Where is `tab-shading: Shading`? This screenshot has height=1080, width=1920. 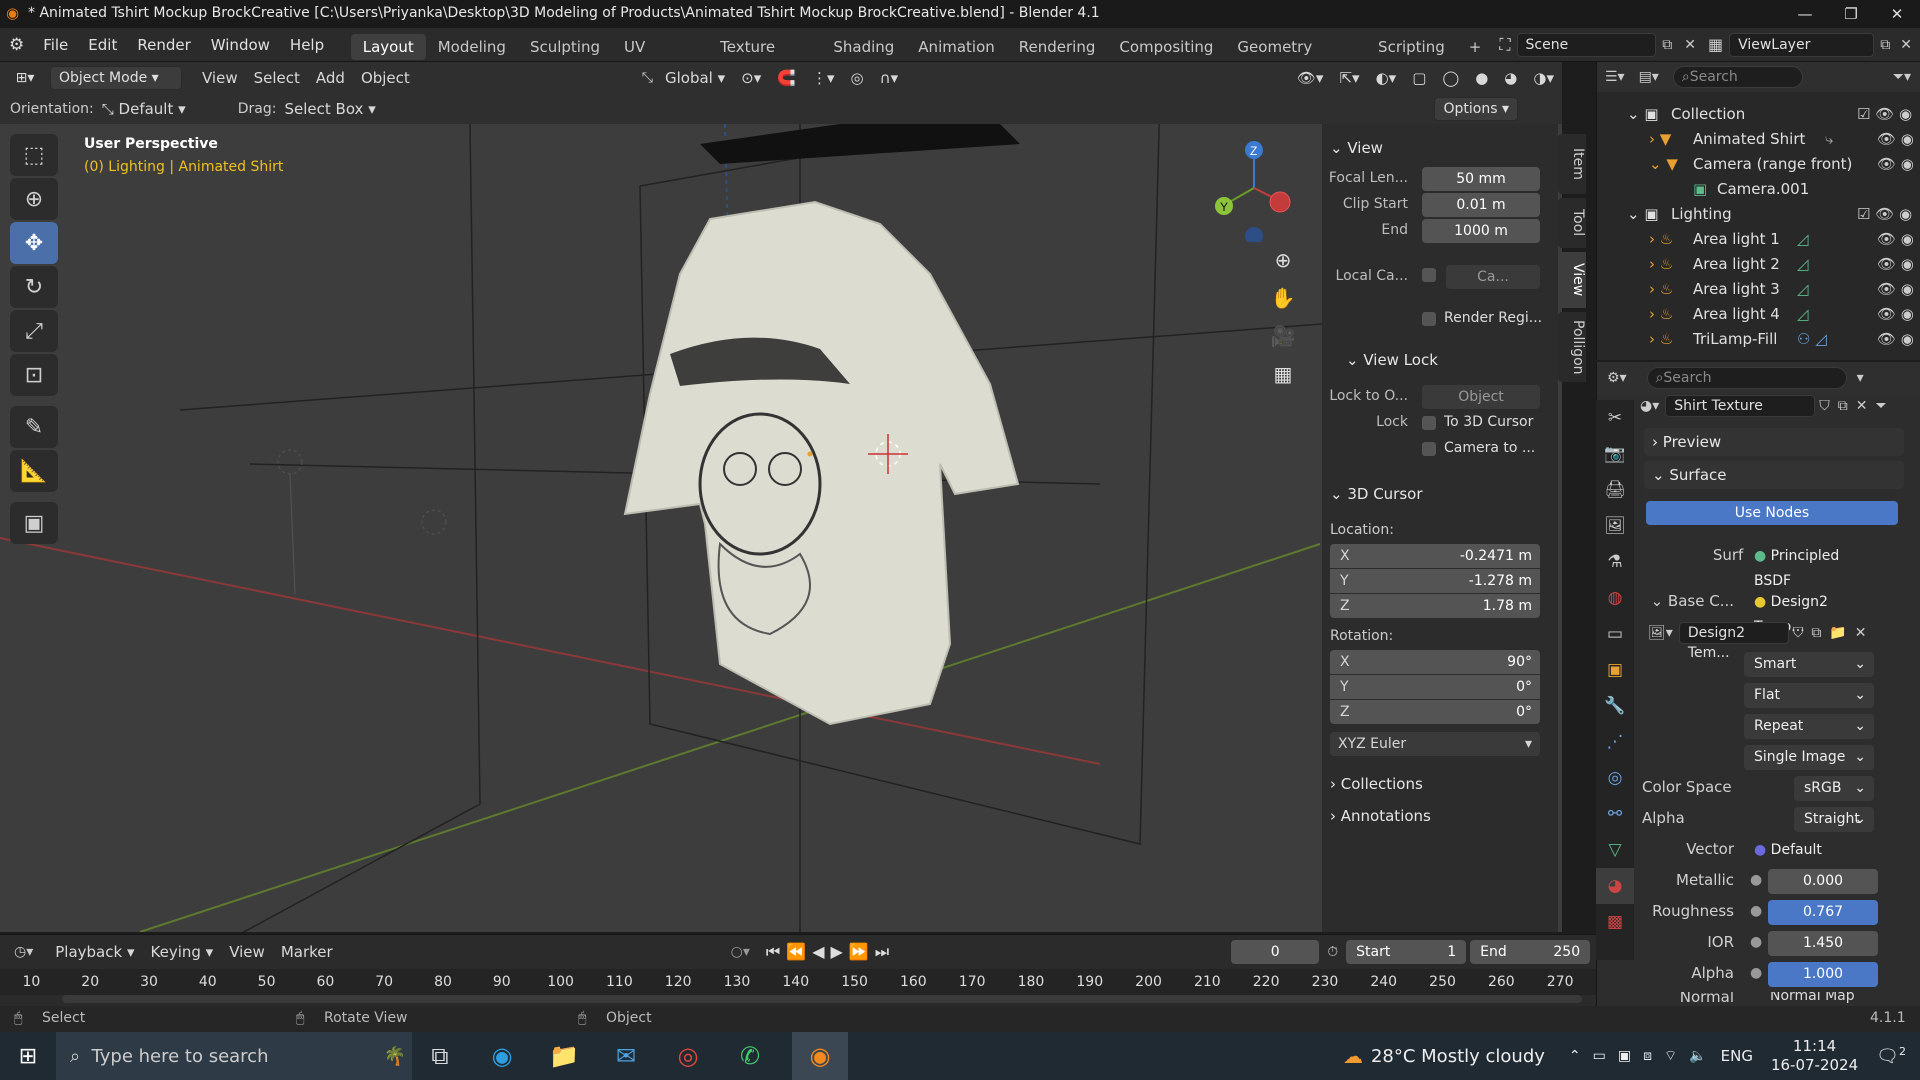 tab-shading: Shading is located at coordinates (863, 47).